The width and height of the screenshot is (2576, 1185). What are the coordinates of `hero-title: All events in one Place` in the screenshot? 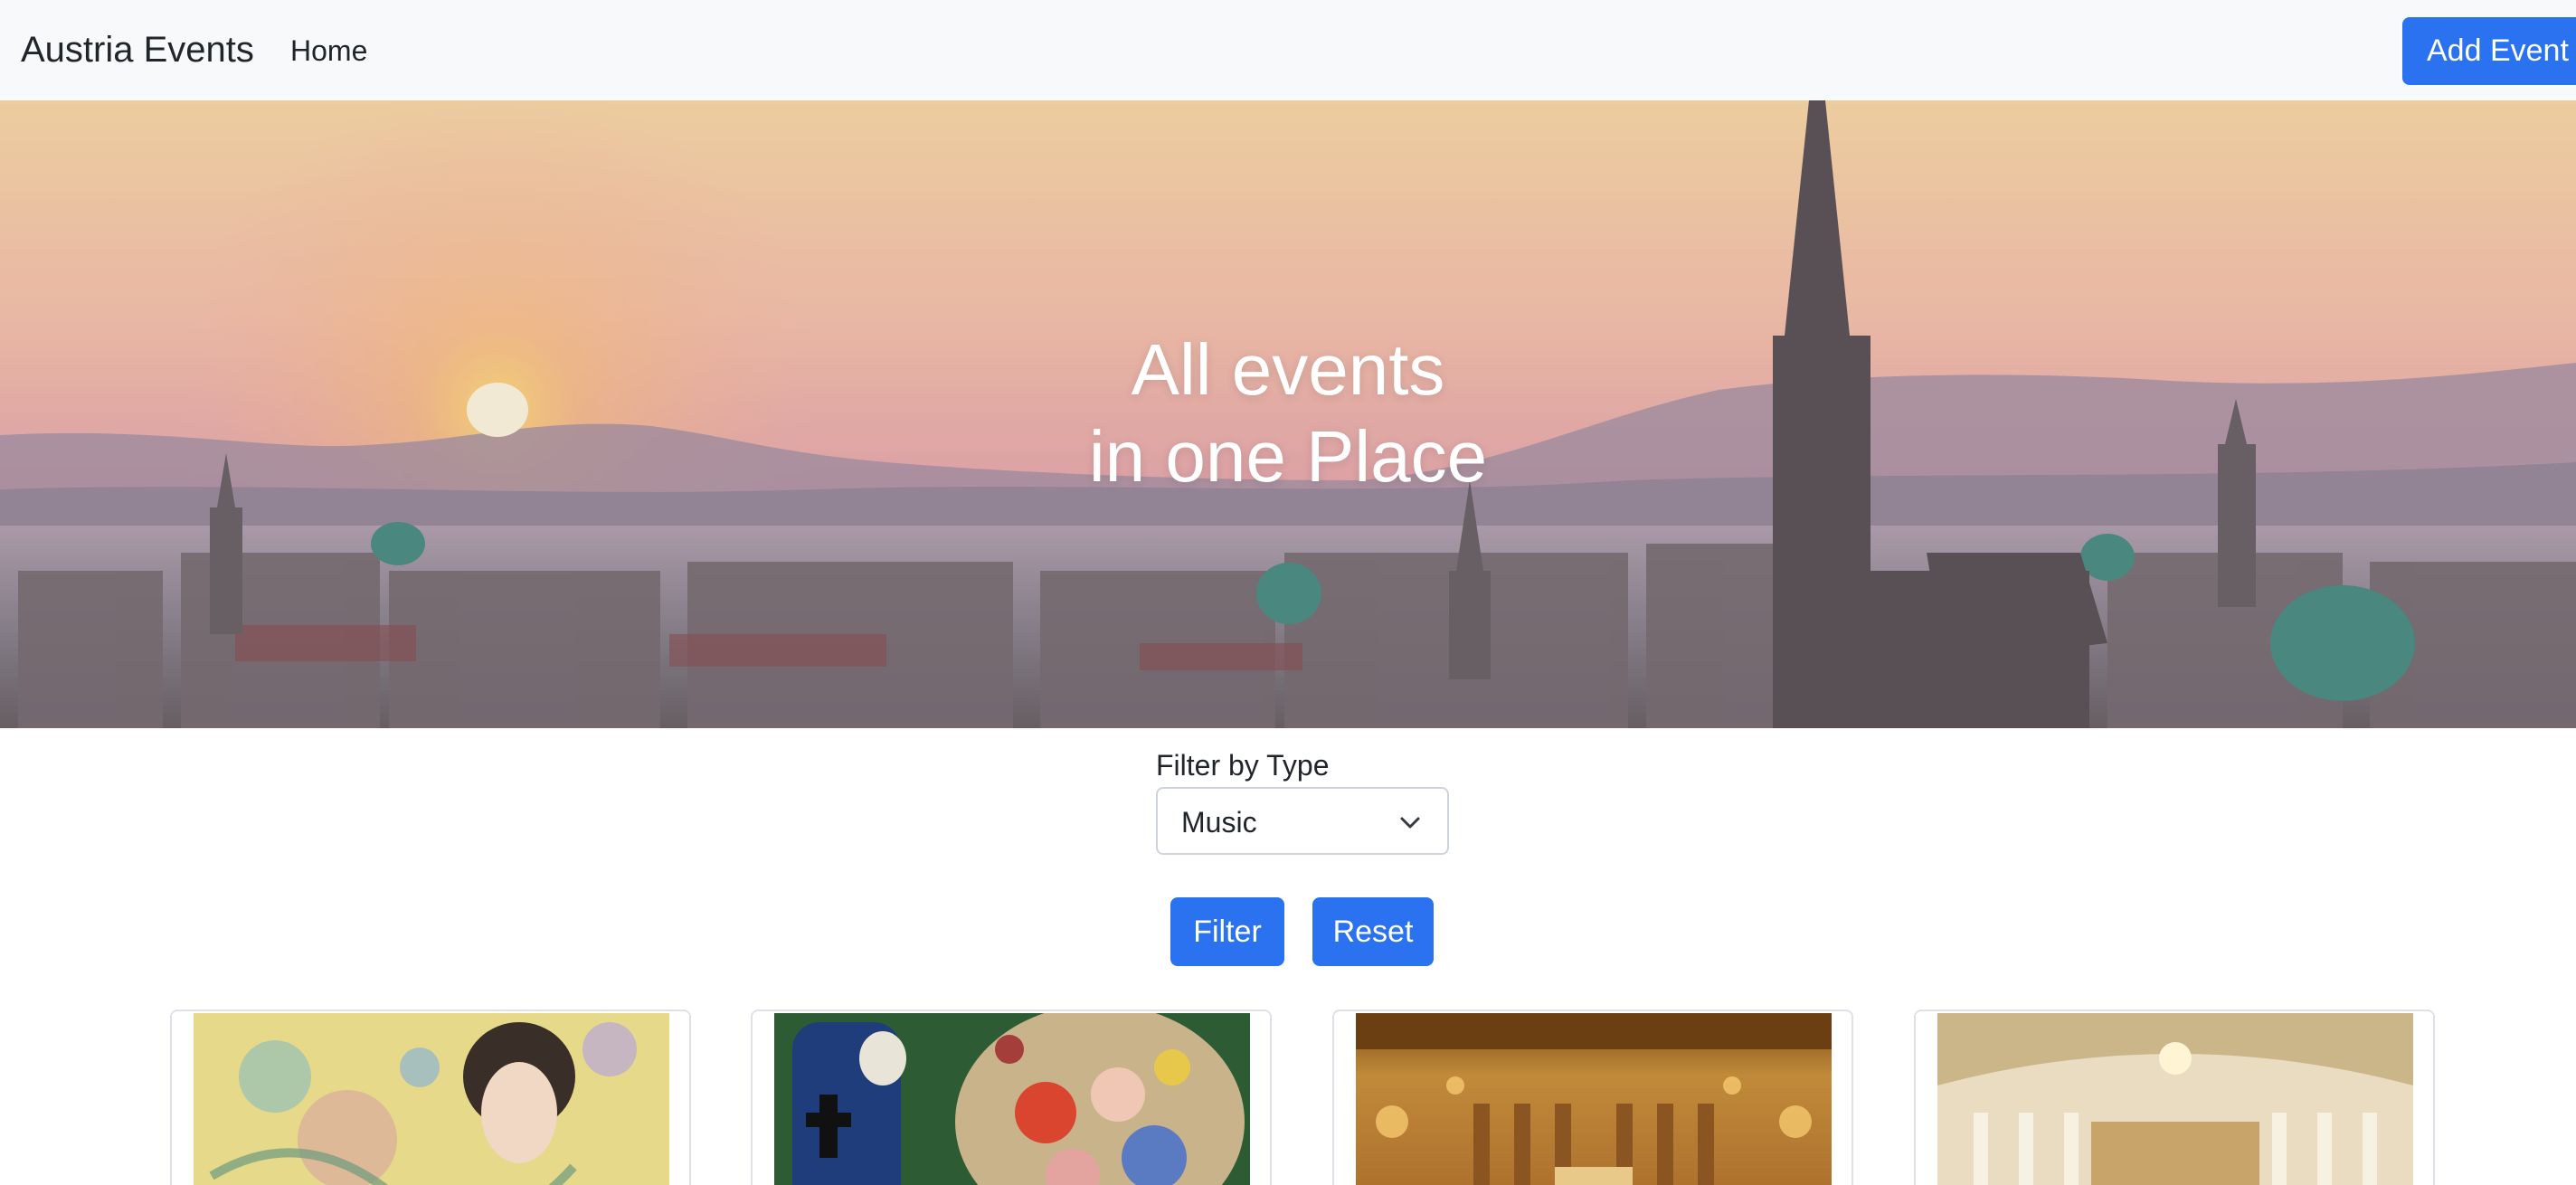 It's located at (1288, 414).